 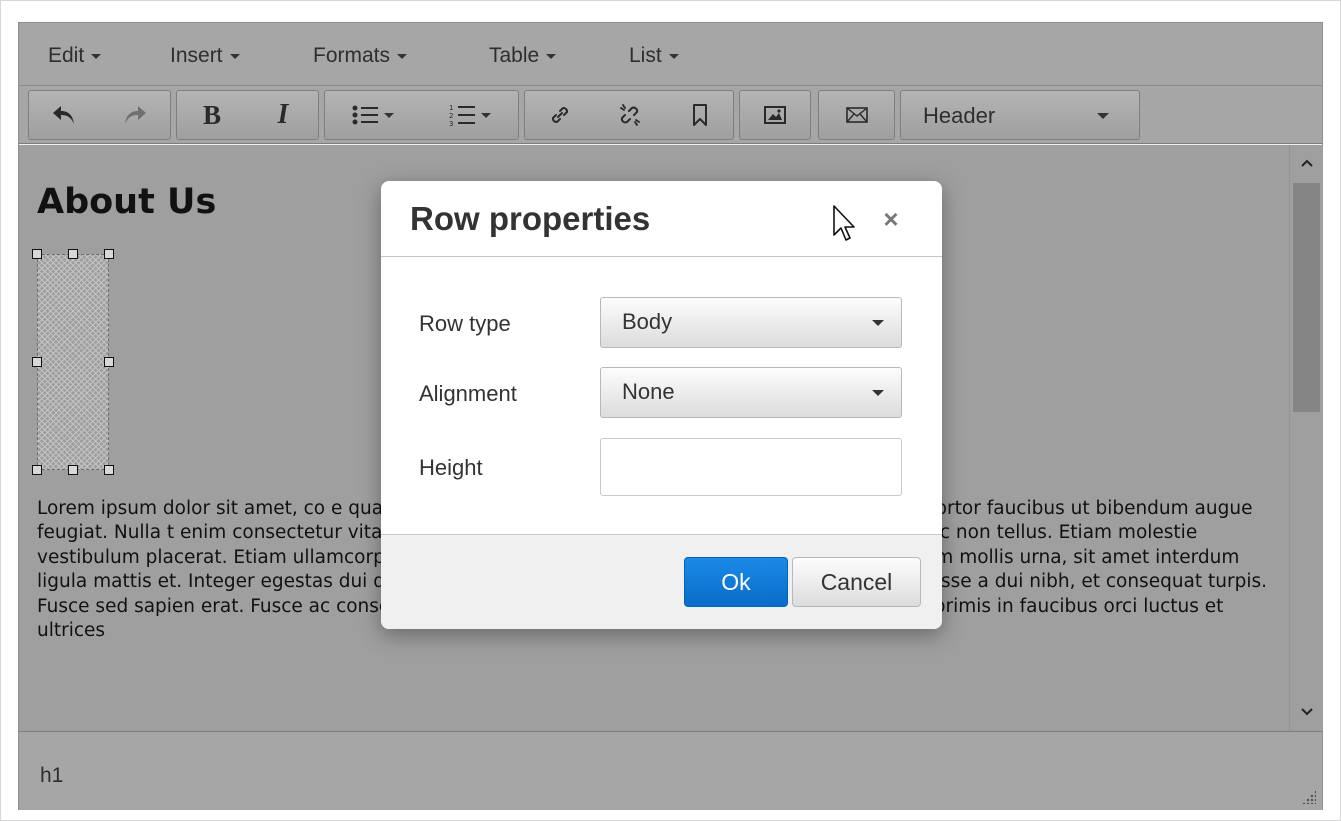 I want to click on link-button, so click(x=560, y=115).